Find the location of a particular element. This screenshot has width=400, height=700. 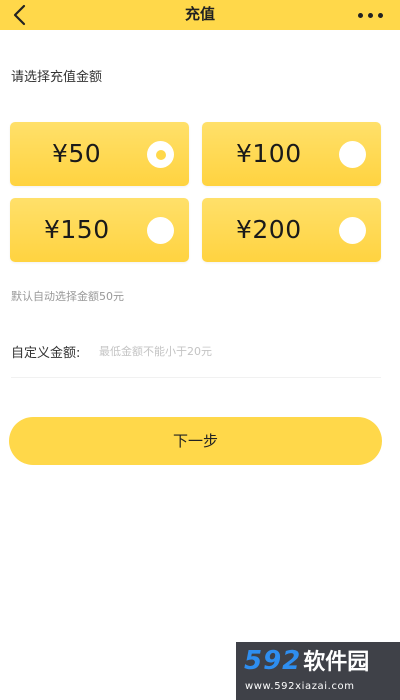

more-button is located at coordinates (370, 15).